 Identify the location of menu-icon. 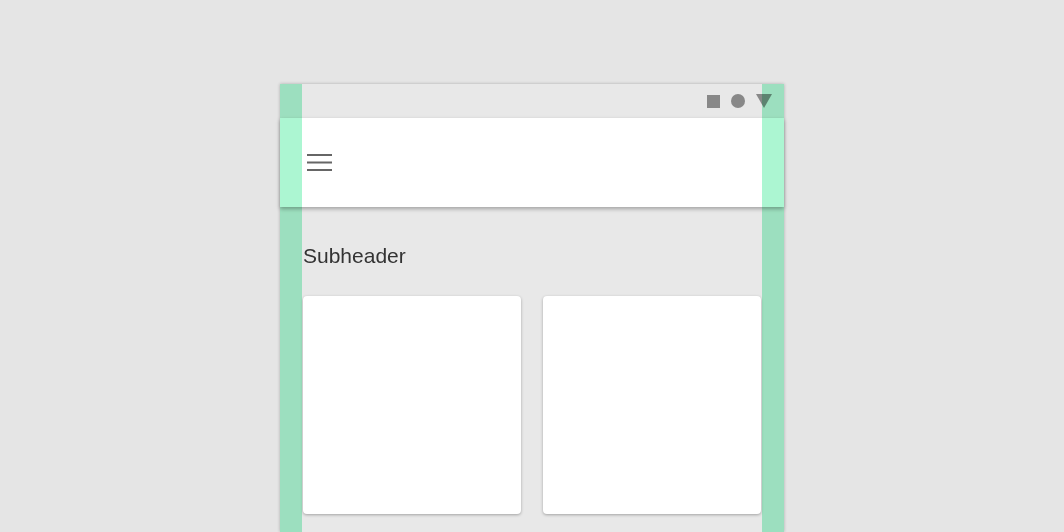
(319, 162).